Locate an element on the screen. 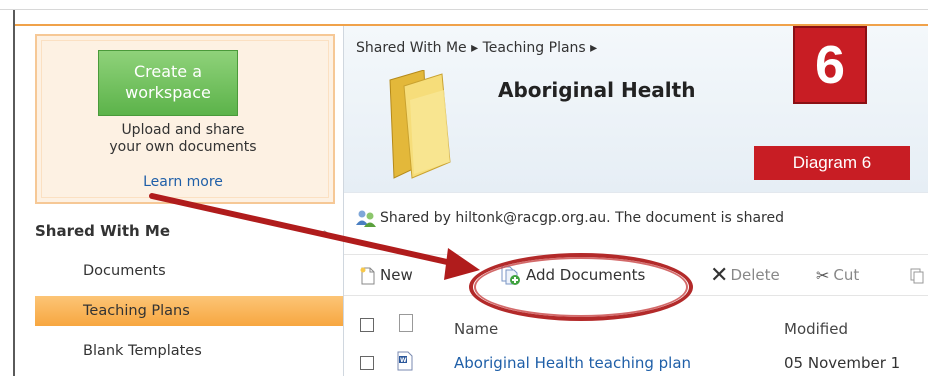 The height and width of the screenshot is (376, 928). cut-button: ✂ Cut is located at coordinates (837, 275).